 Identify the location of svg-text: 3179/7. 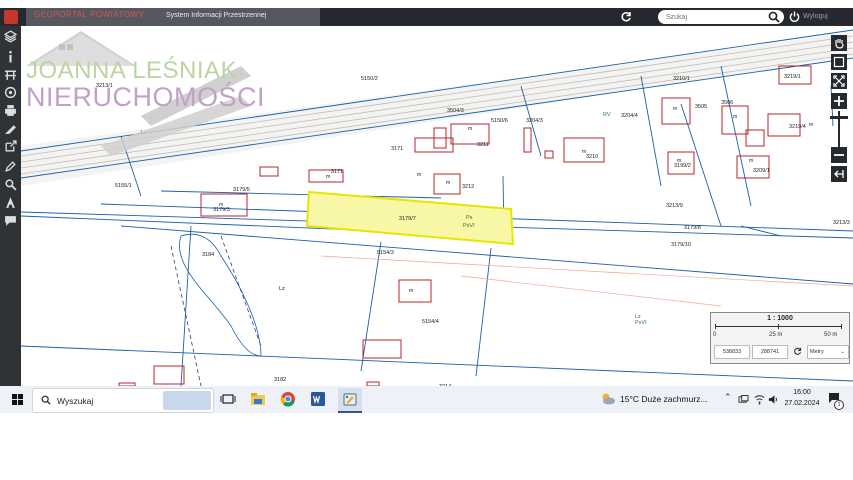
(407, 219).